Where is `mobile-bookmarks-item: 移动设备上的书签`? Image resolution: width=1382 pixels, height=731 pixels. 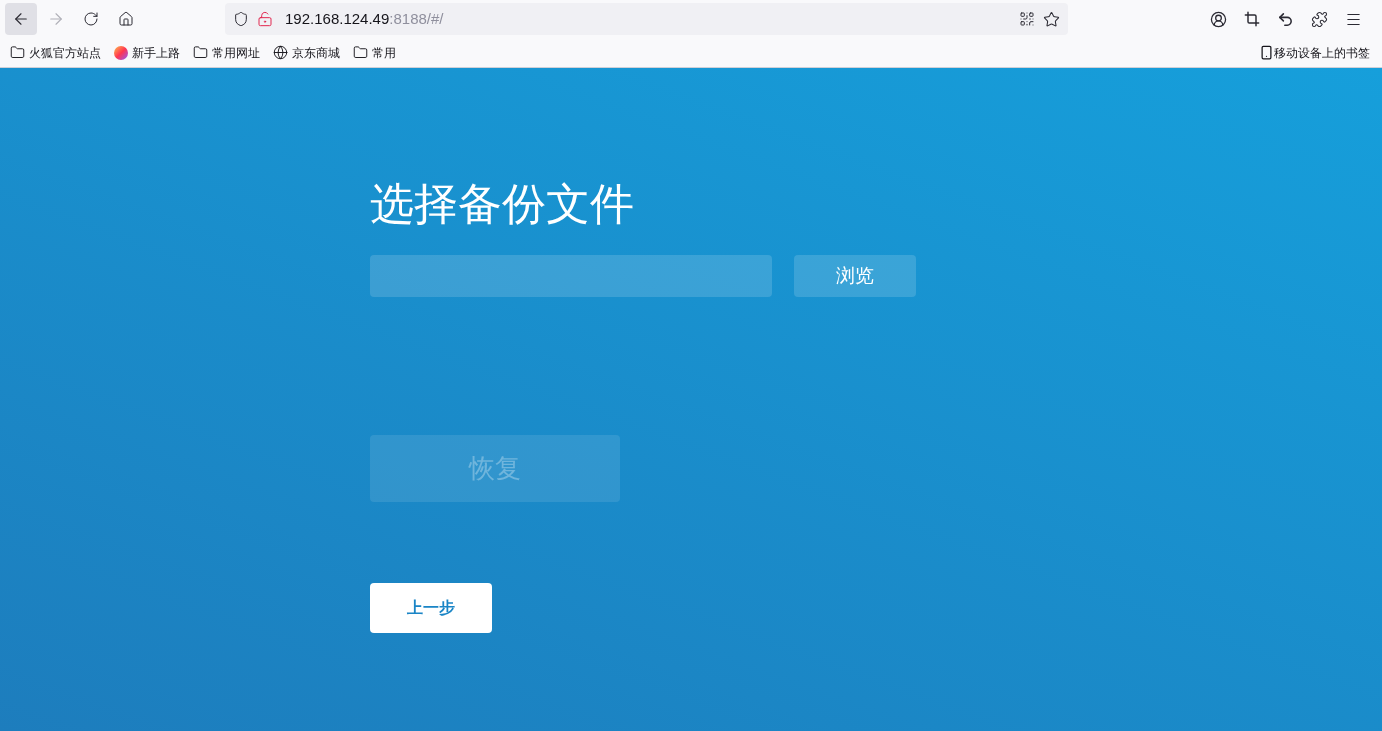 mobile-bookmarks-item: 移动设备上的书签 is located at coordinates (1314, 52).